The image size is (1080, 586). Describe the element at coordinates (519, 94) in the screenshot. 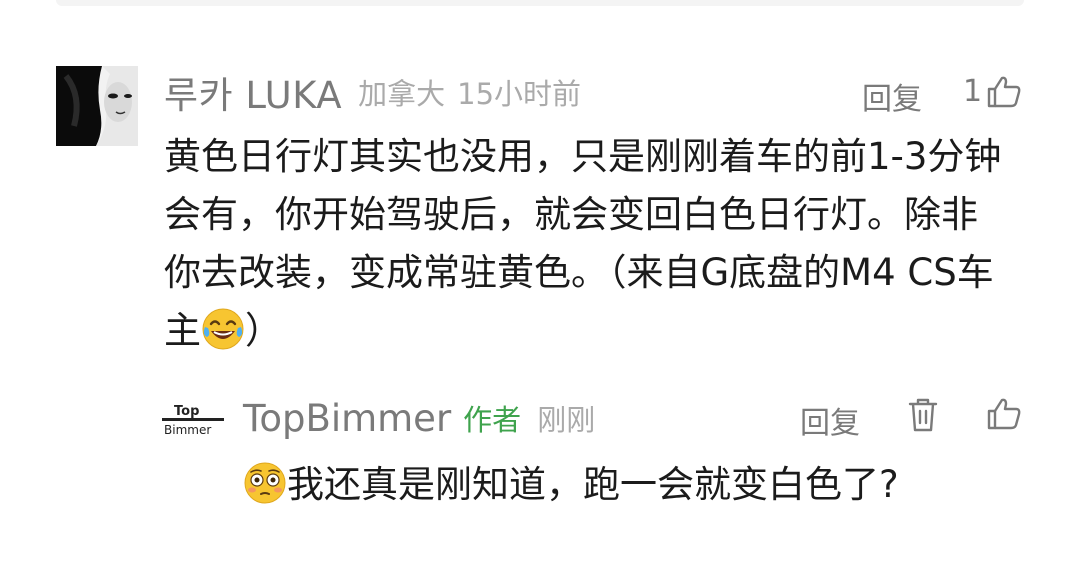

I see `timestamp: 15小时前` at that location.